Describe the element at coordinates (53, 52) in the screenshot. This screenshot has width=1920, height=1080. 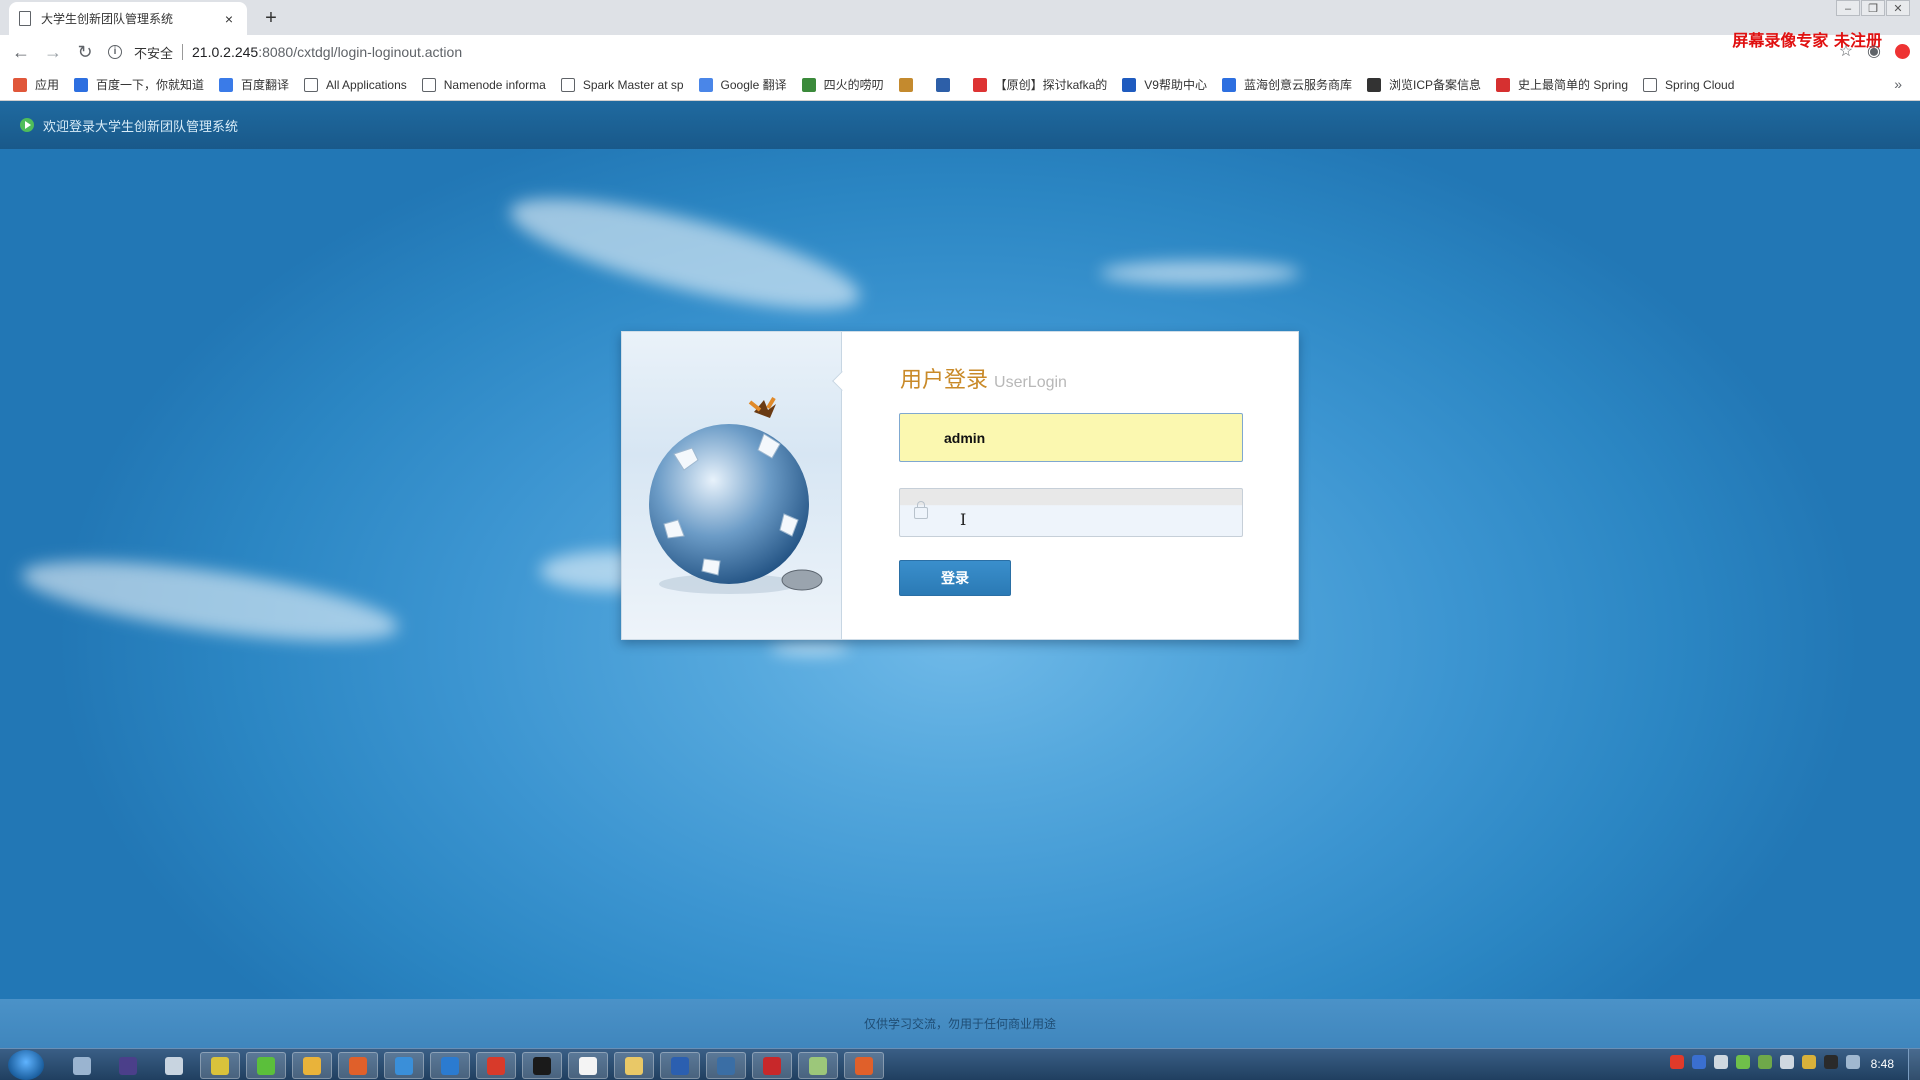
I see `forward-arrow-icon: →` at that location.